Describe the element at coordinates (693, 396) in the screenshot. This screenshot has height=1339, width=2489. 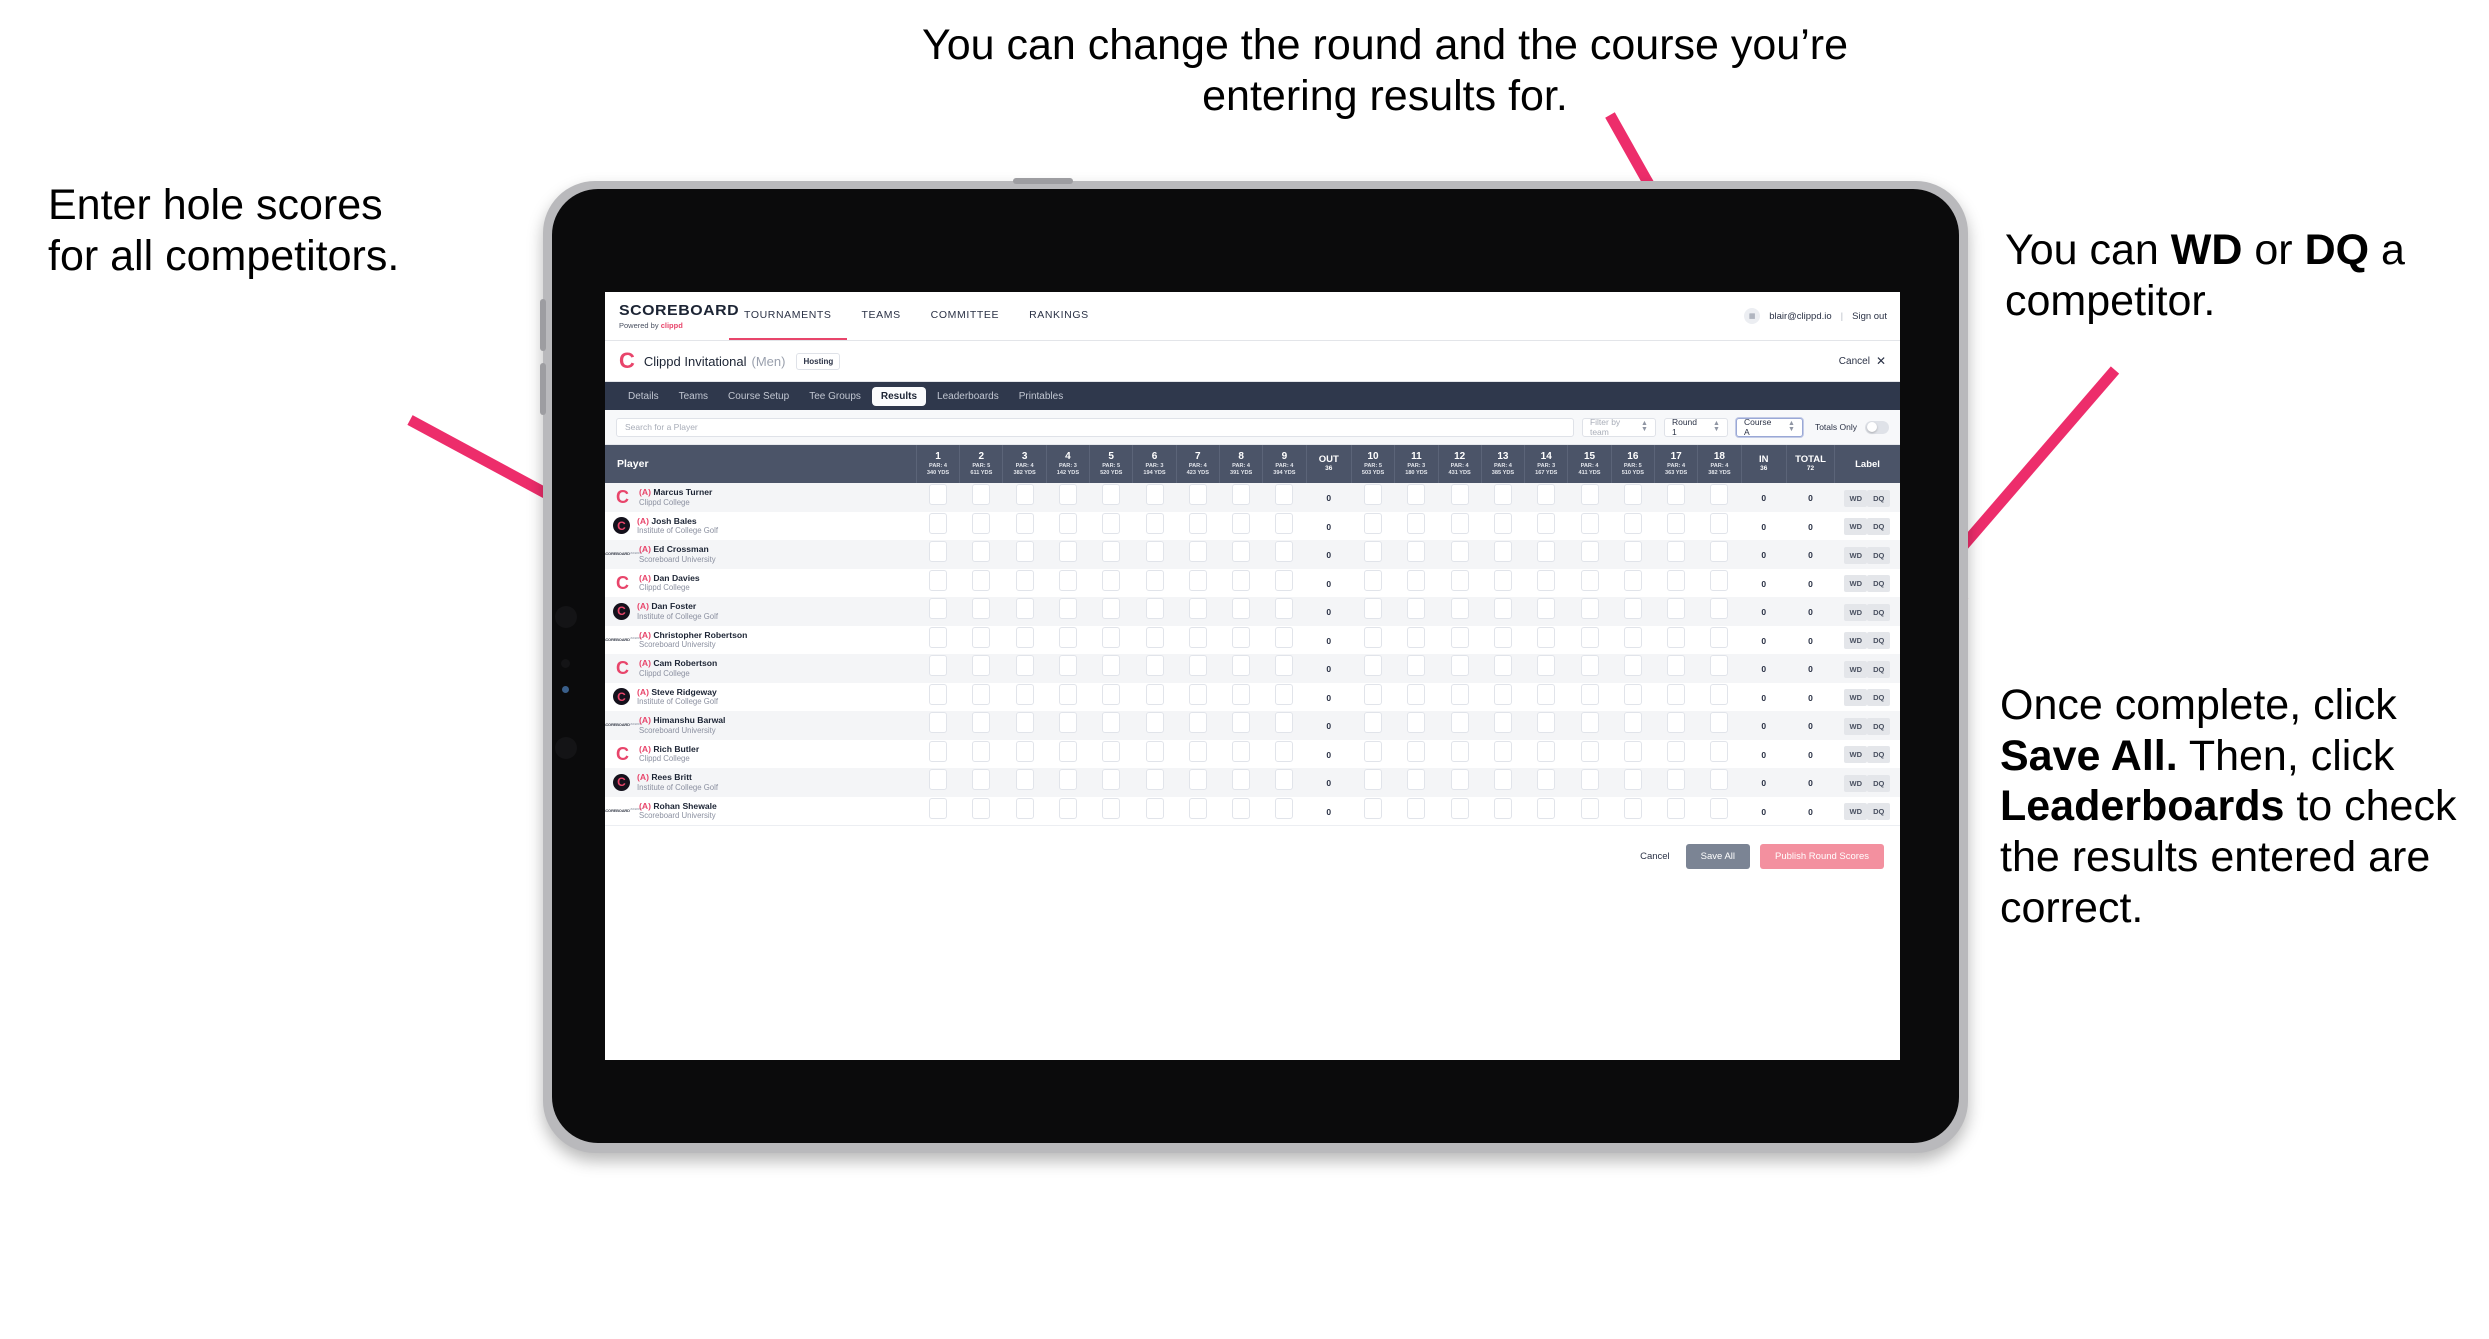
I see `tab-teams: Teams` at that location.